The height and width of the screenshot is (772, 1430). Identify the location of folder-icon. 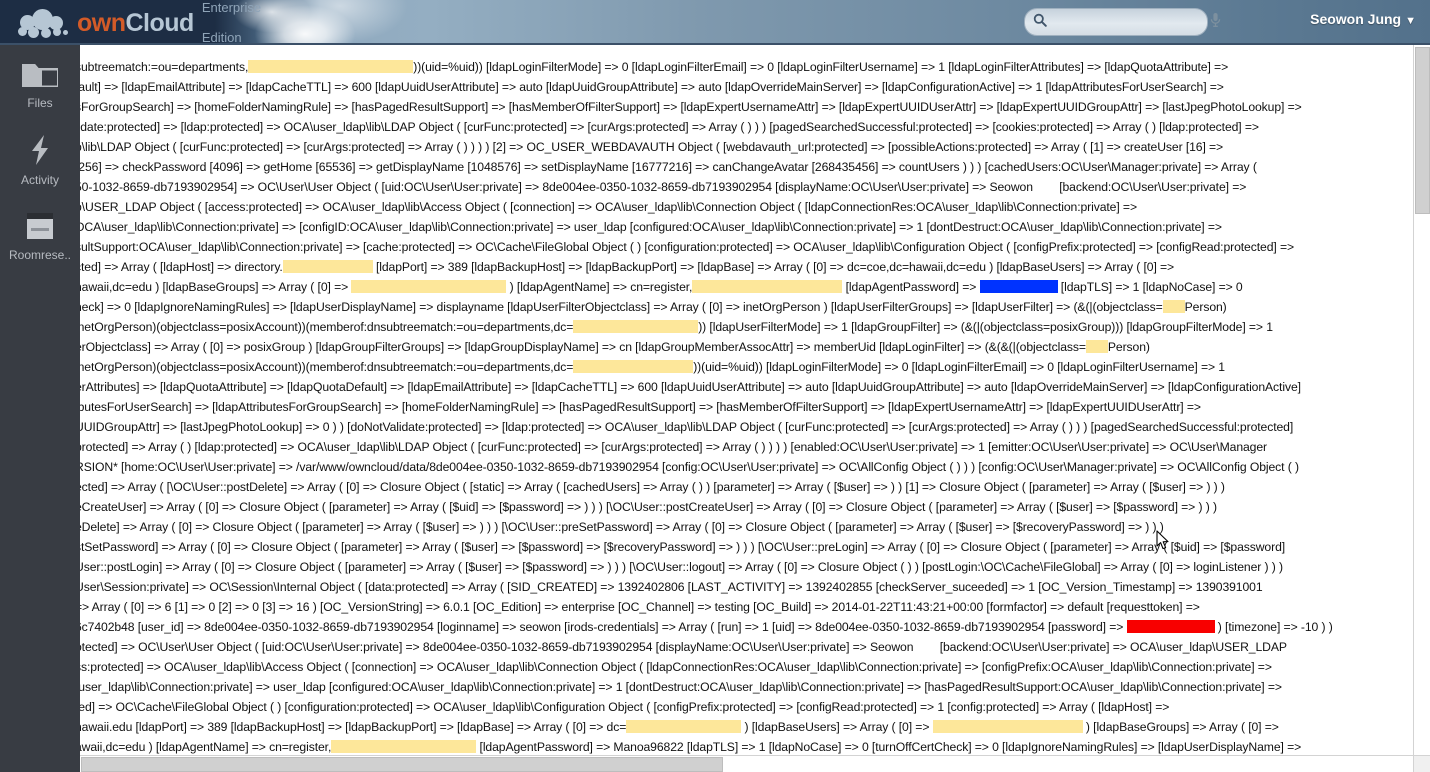
(40, 75).